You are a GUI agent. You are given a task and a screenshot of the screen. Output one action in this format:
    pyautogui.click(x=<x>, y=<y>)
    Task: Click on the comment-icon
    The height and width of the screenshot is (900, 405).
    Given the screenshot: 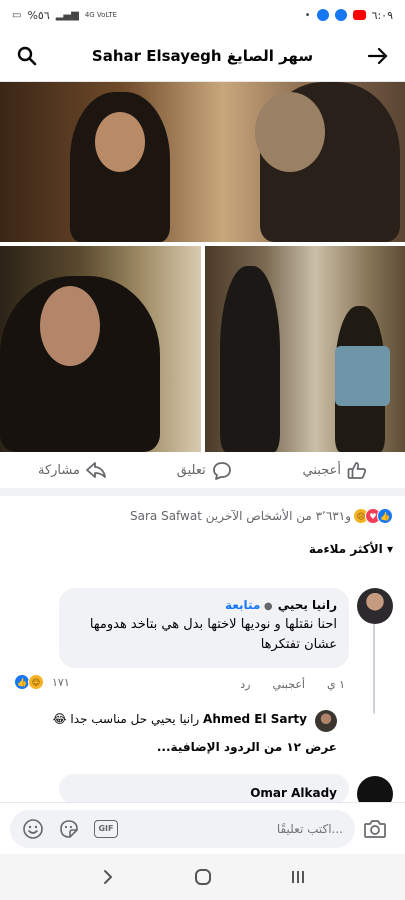 What is the action you would take?
    pyautogui.click(x=221, y=470)
    